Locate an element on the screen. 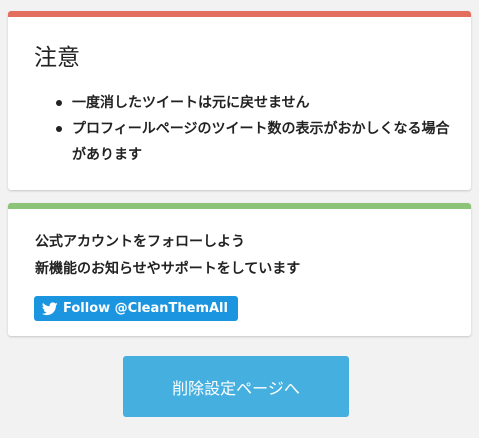 The height and width of the screenshot is (438, 479). warning-item-text: 一度消したツイートは元に戻せません is located at coordinates (191, 103).